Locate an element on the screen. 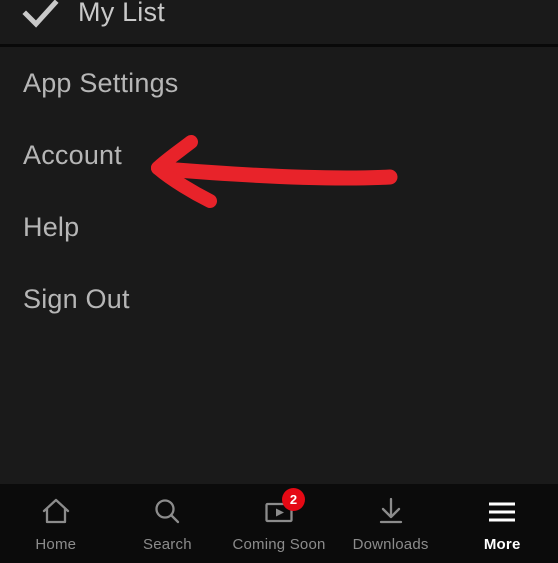  menu-item-help: Help is located at coordinates (279, 227).